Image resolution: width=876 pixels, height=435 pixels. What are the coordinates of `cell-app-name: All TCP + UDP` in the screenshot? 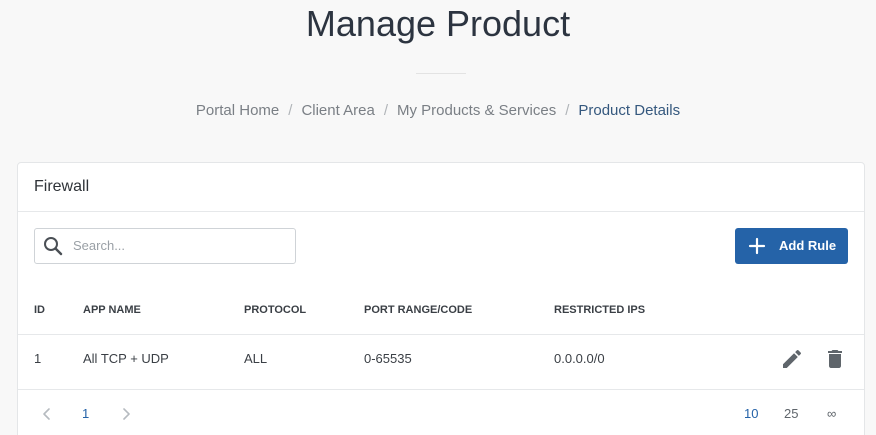 It's located at (126, 358).